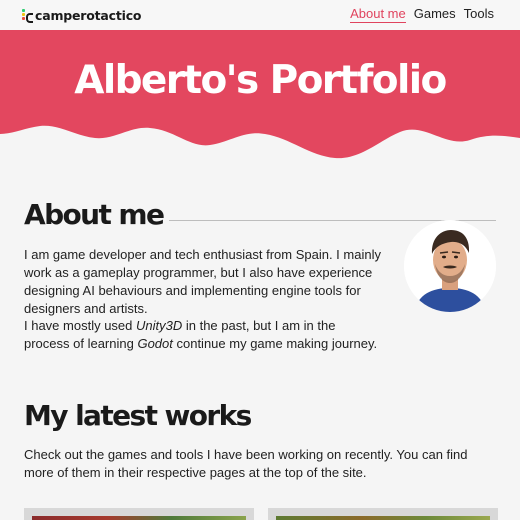 This screenshot has height=520, width=520. I want to click on about-paragraph-2-text-a: I have mostly used, so click(80, 325).